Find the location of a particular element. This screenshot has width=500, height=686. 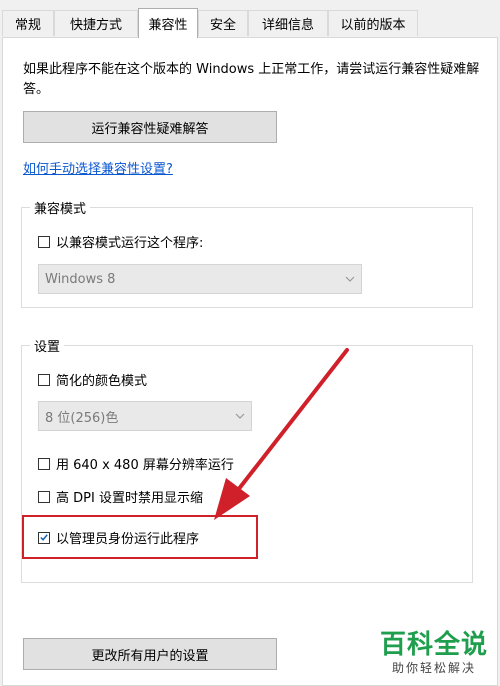

compat-mode-title: 兼容模式 is located at coordinates (60, 207).